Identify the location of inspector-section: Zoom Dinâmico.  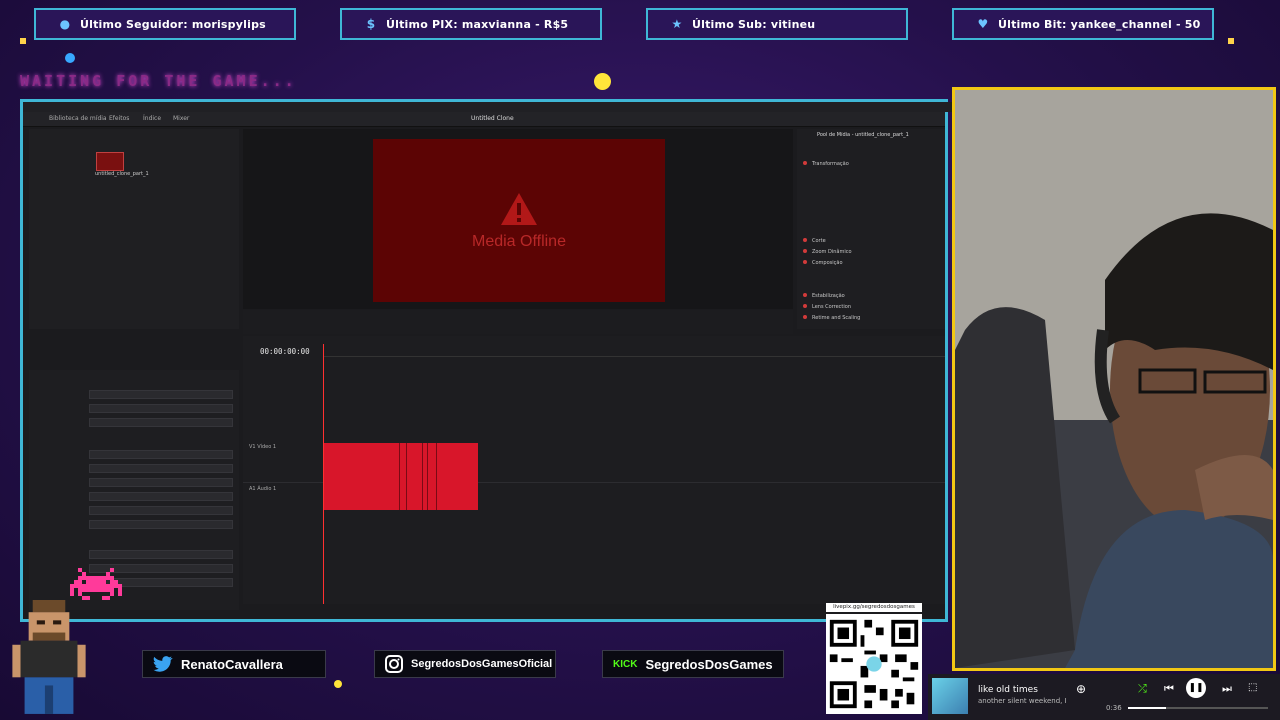
(827, 252).